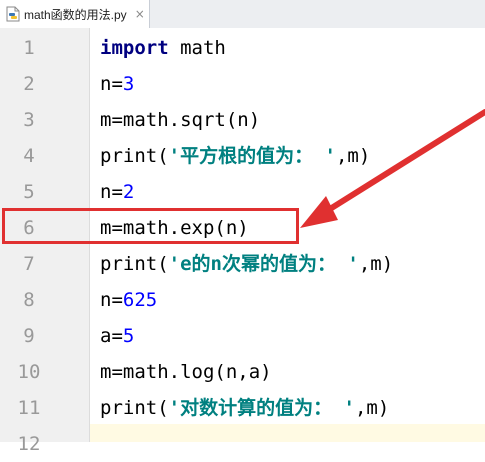  I want to click on code-line: 5 n=2, so click(242, 192).